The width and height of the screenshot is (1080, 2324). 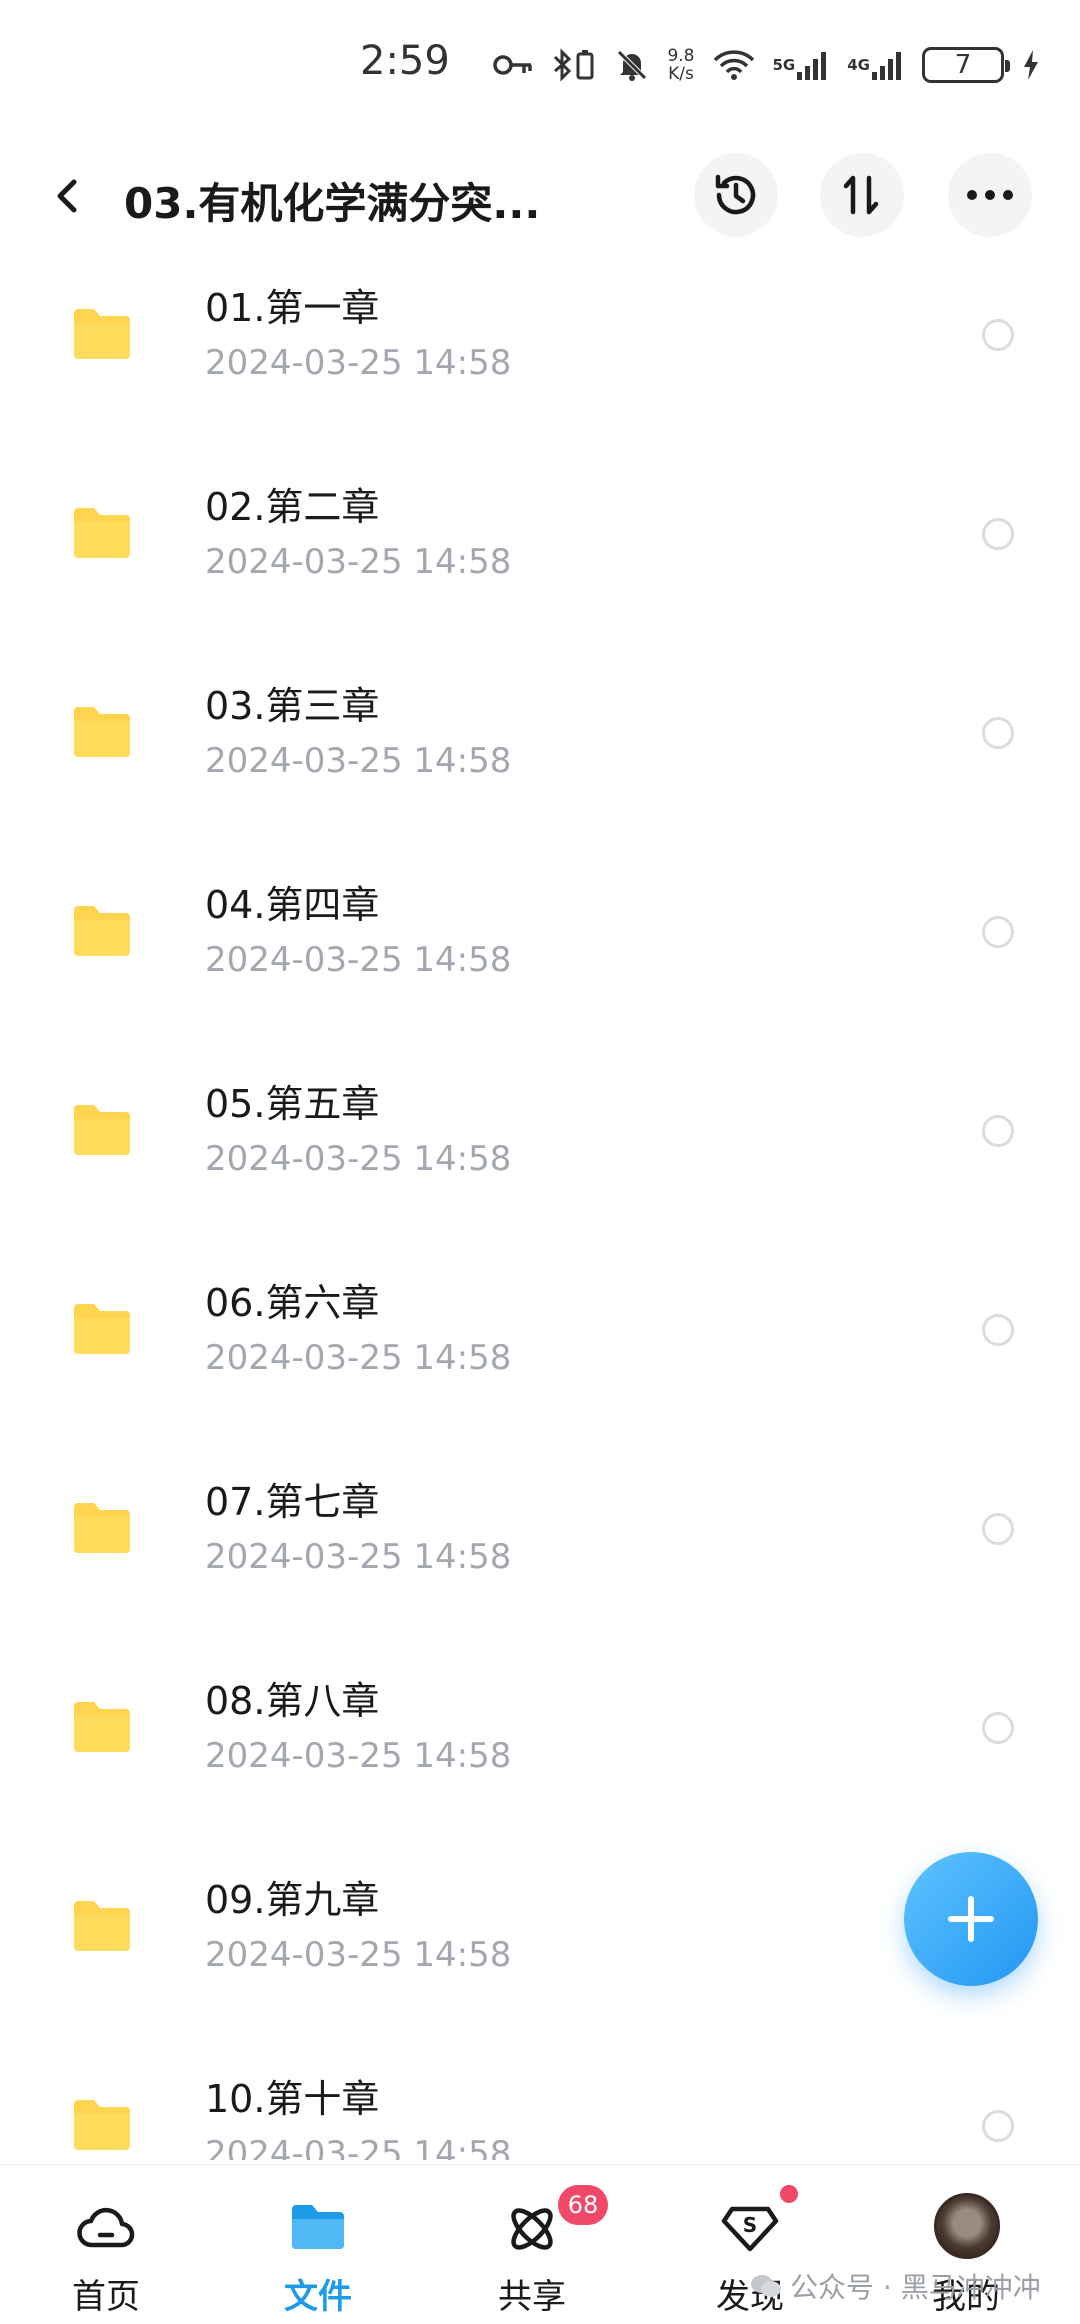 What do you see at coordinates (784, 65) in the screenshot?
I see `sim1-type: 5G` at bounding box center [784, 65].